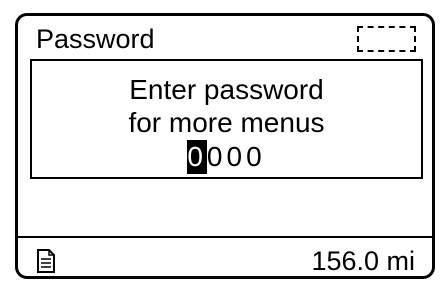  Describe the element at coordinates (226, 122) in the screenshot. I see `prompt-line-2: for more menus` at that location.